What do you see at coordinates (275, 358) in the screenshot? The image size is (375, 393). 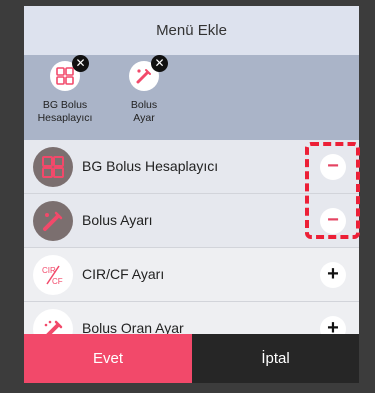 I see `cancel-button: İptal` at bounding box center [275, 358].